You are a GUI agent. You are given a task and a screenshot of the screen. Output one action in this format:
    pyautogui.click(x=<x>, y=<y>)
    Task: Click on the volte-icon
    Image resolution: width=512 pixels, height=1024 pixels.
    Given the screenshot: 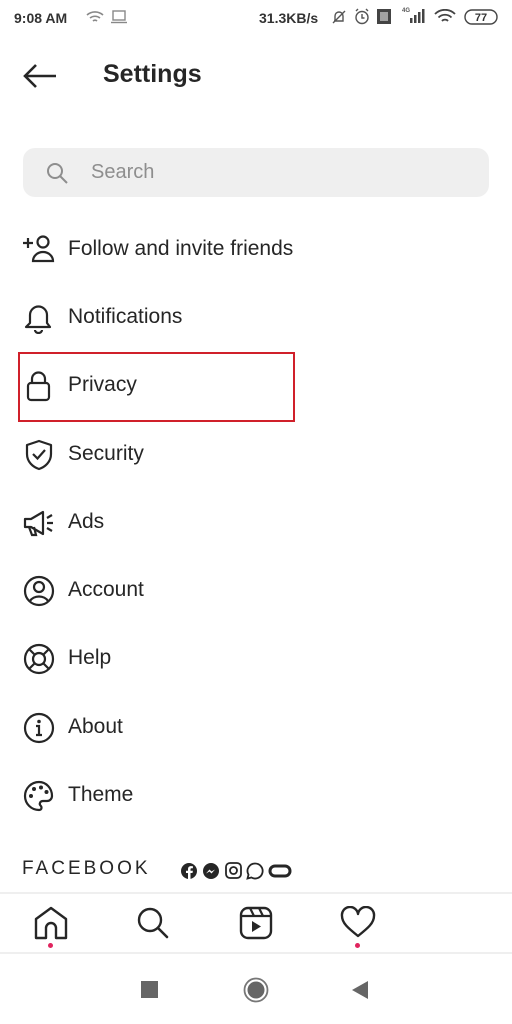 What is the action you would take?
    pyautogui.click(x=384, y=16)
    